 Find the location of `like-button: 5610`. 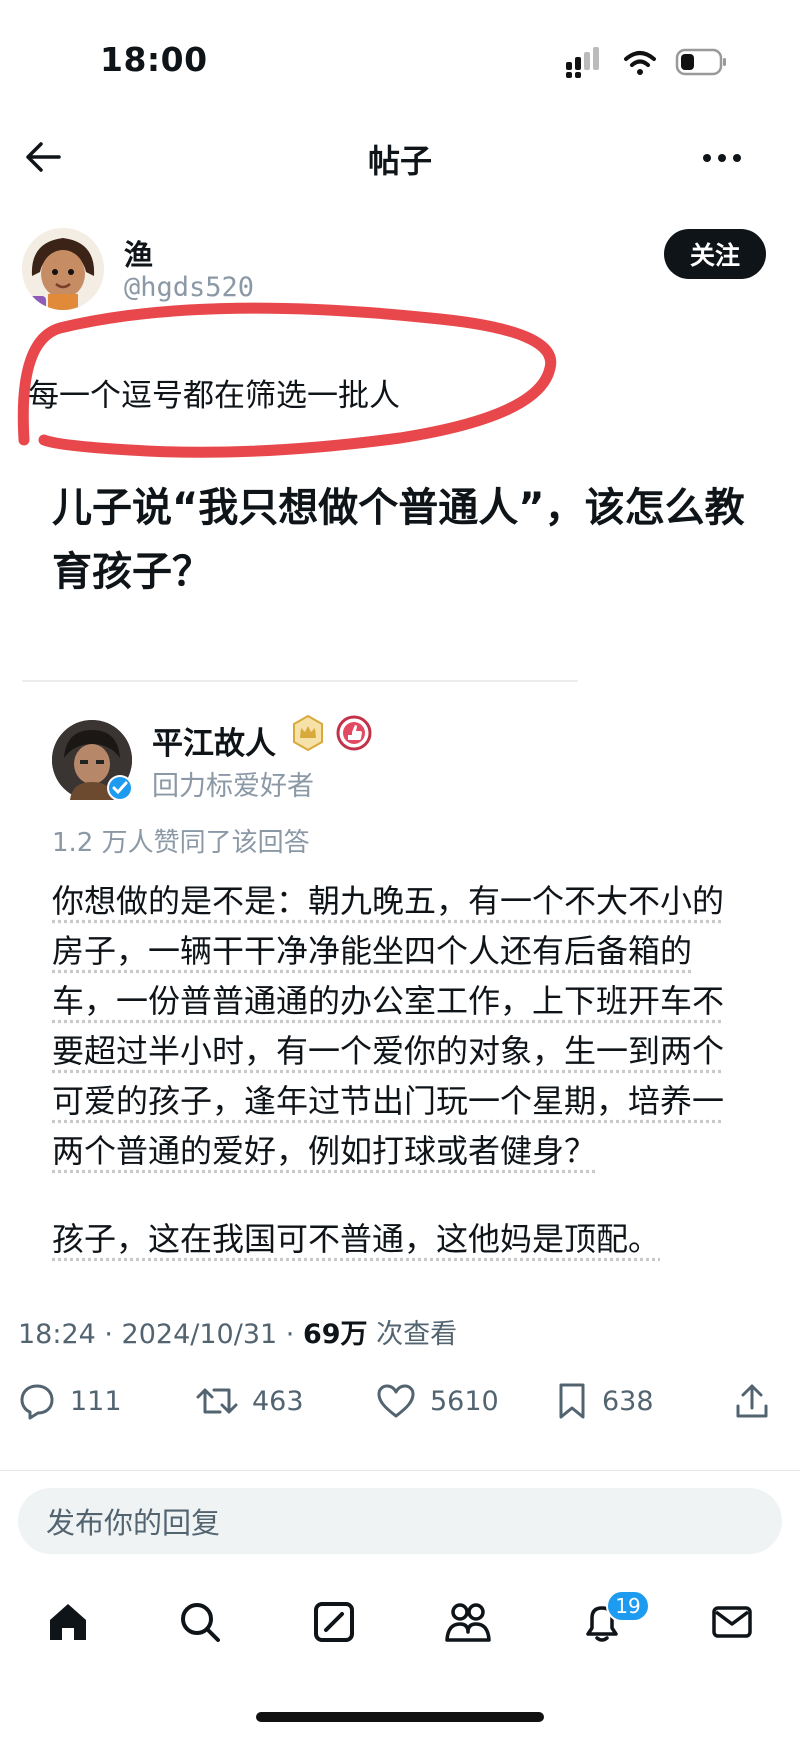

like-button: 5610 is located at coordinates (437, 1401).